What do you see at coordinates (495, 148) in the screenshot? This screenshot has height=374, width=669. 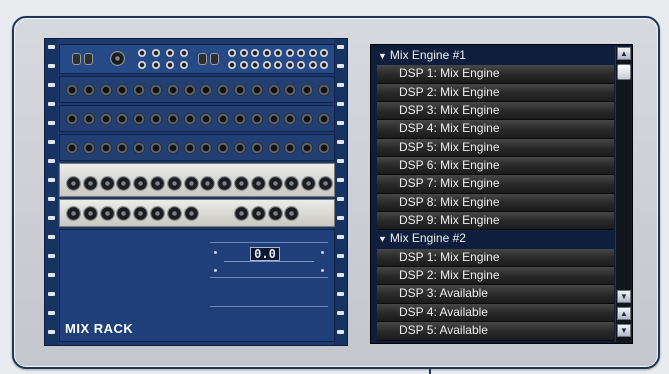 I see `dsp-list-item: DSP 5: Mix Engine` at bounding box center [495, 148].